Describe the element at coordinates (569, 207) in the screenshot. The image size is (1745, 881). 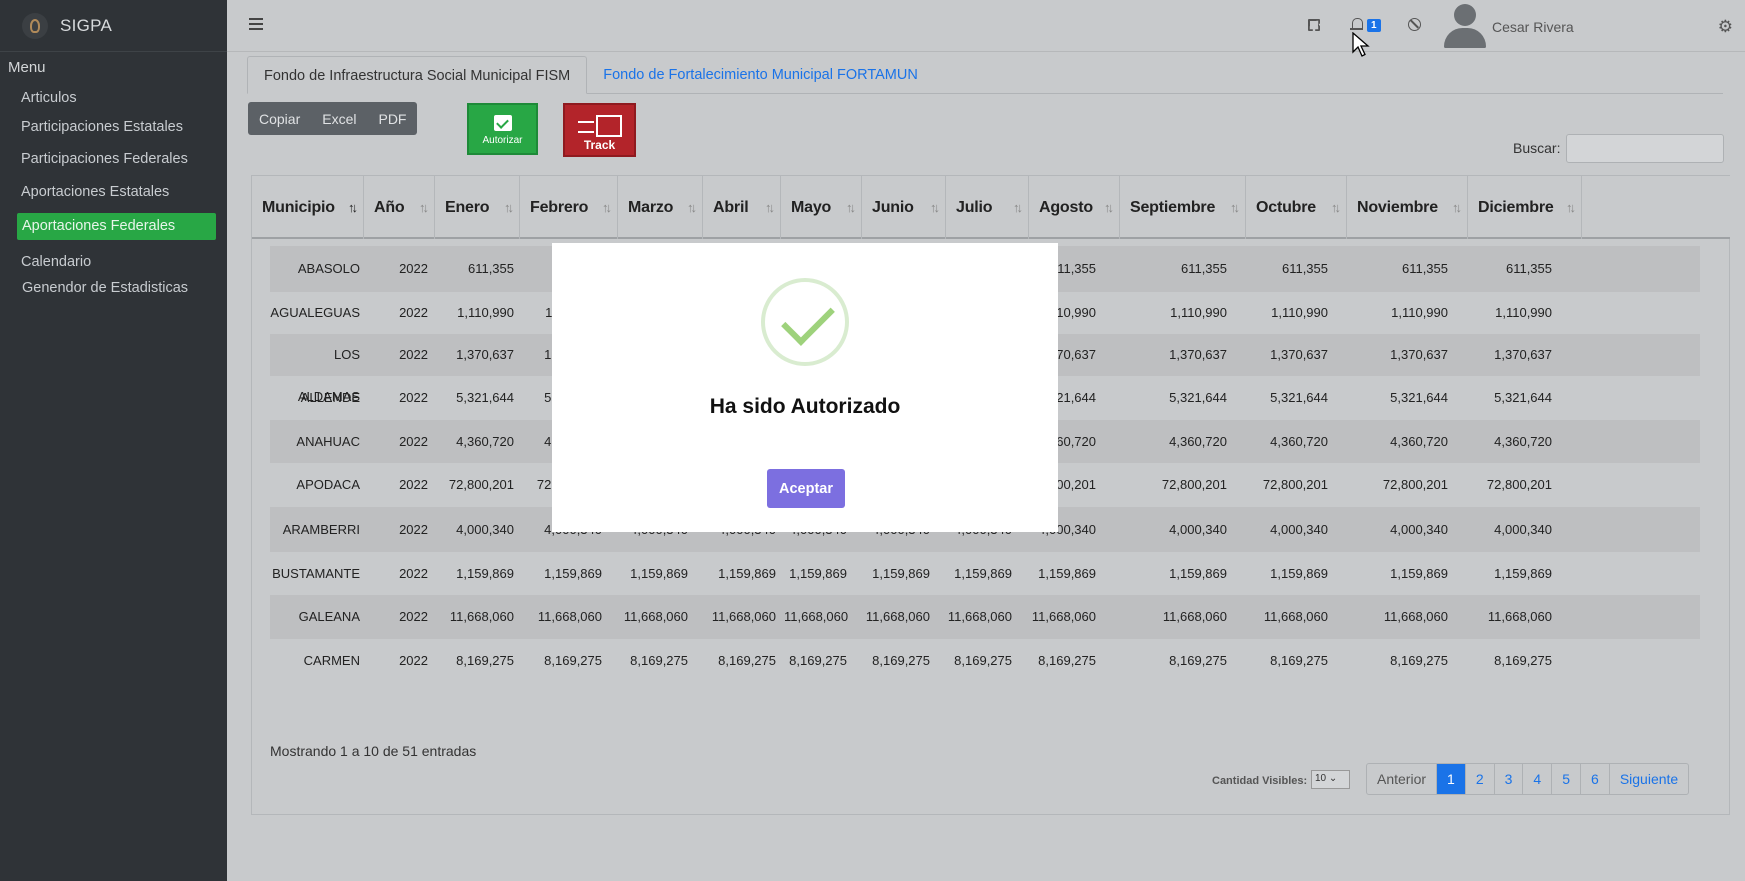
I see `column-header: Febrero ↑↓` at that location.